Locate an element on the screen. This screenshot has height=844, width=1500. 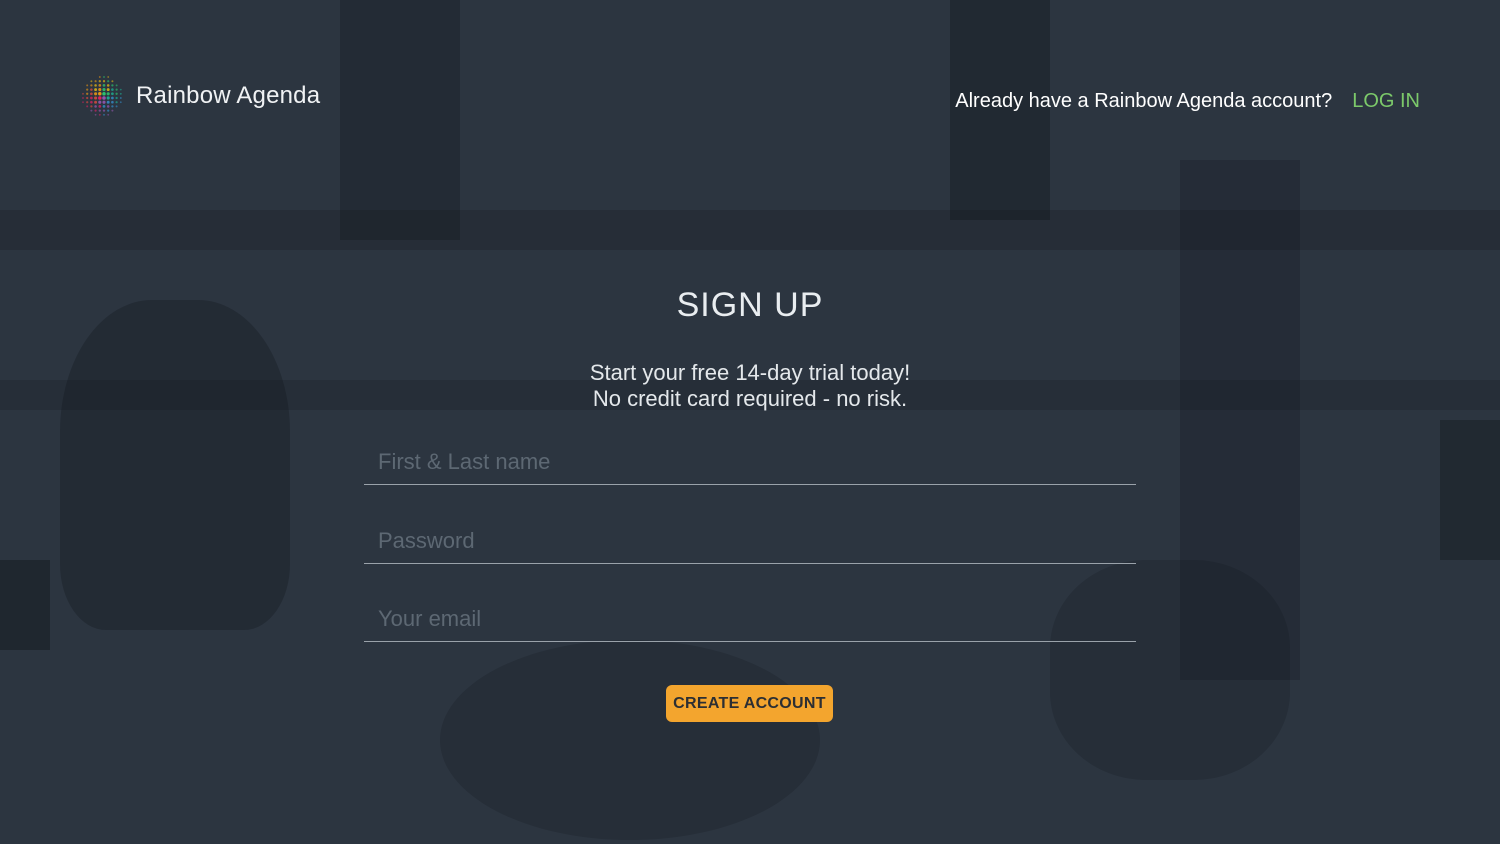
rainbow-dot-globe-icon is located at coordinates (102, 96).